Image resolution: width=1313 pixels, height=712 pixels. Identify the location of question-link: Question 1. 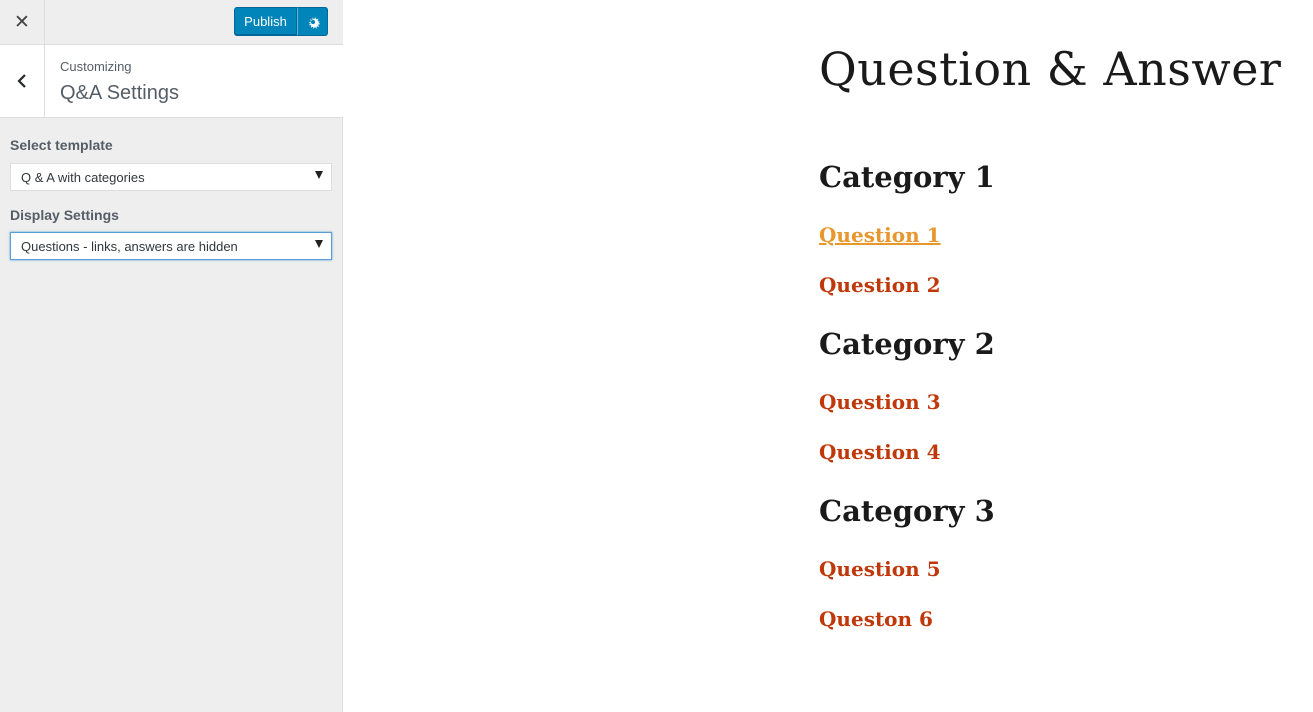
(880, 235).